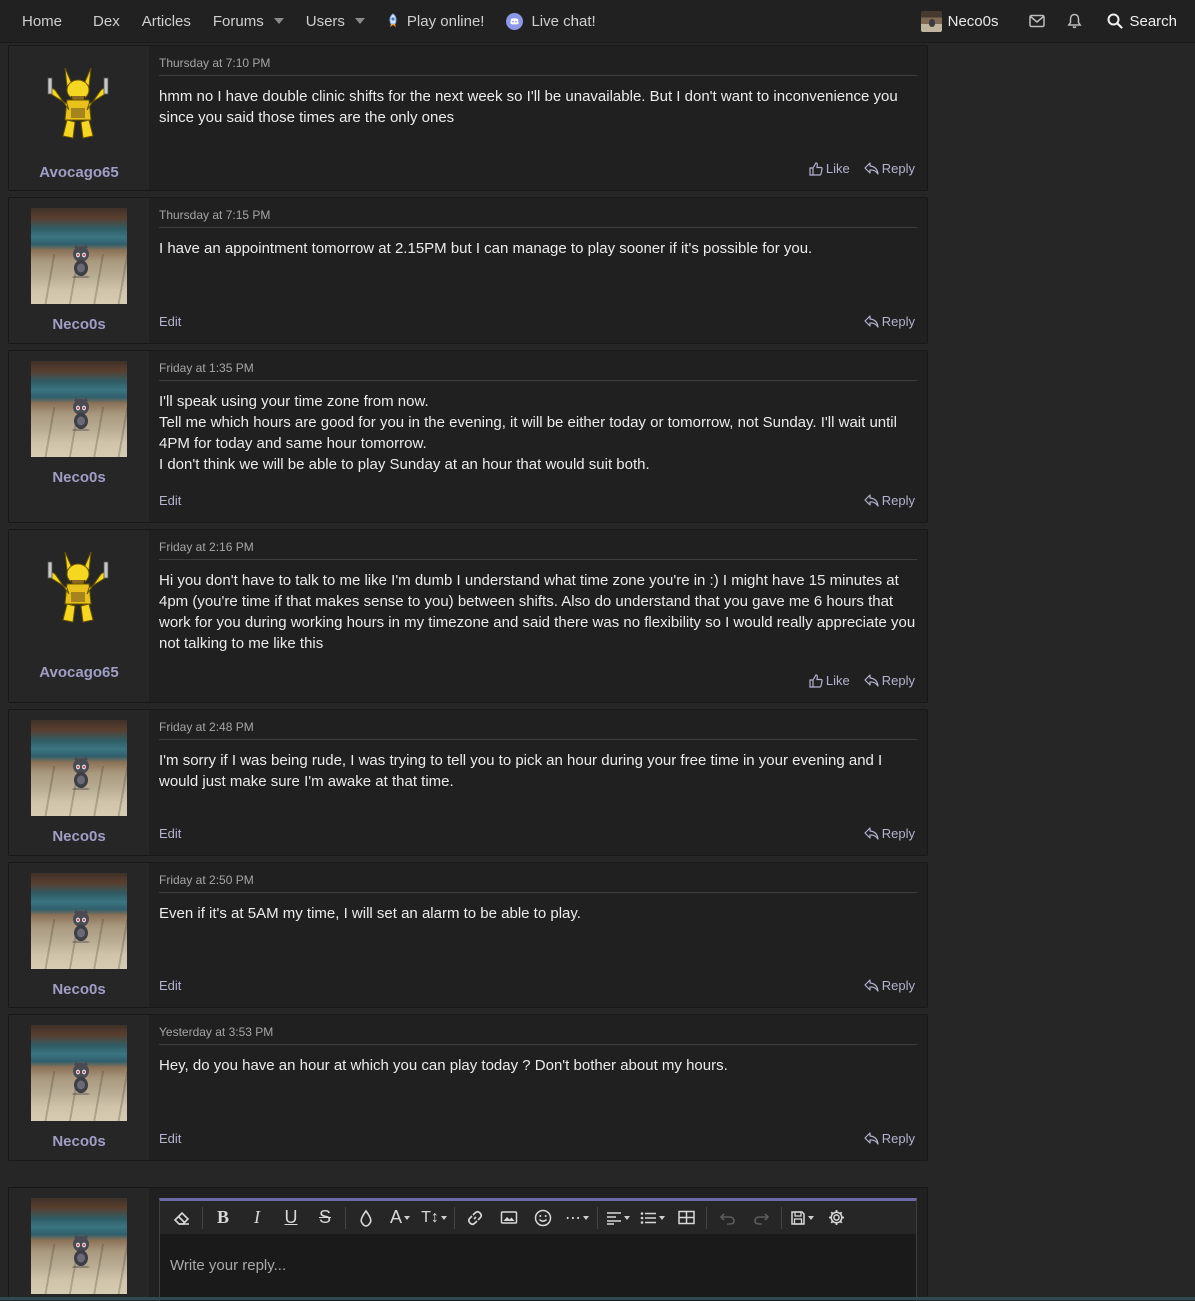 The height and width of the screenshot is (1301, 1195). What do you see at coordinates (41, 21) in the screenshot?
I see `nav-home: Home` at bounding box center [41, 21].